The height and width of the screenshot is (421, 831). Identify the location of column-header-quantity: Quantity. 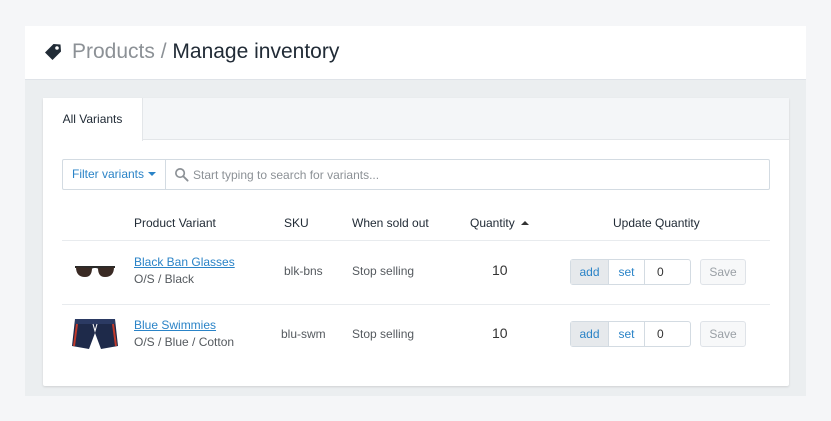
(499, 223).